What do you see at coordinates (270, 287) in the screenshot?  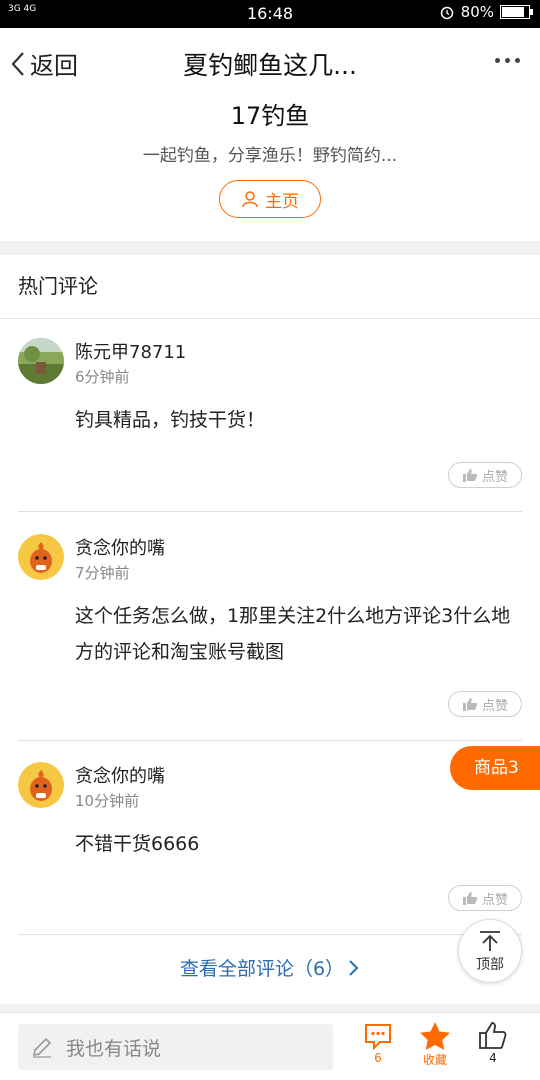 I see `hot-comments-heading: 热门评论` at bounding box center [270, 287].